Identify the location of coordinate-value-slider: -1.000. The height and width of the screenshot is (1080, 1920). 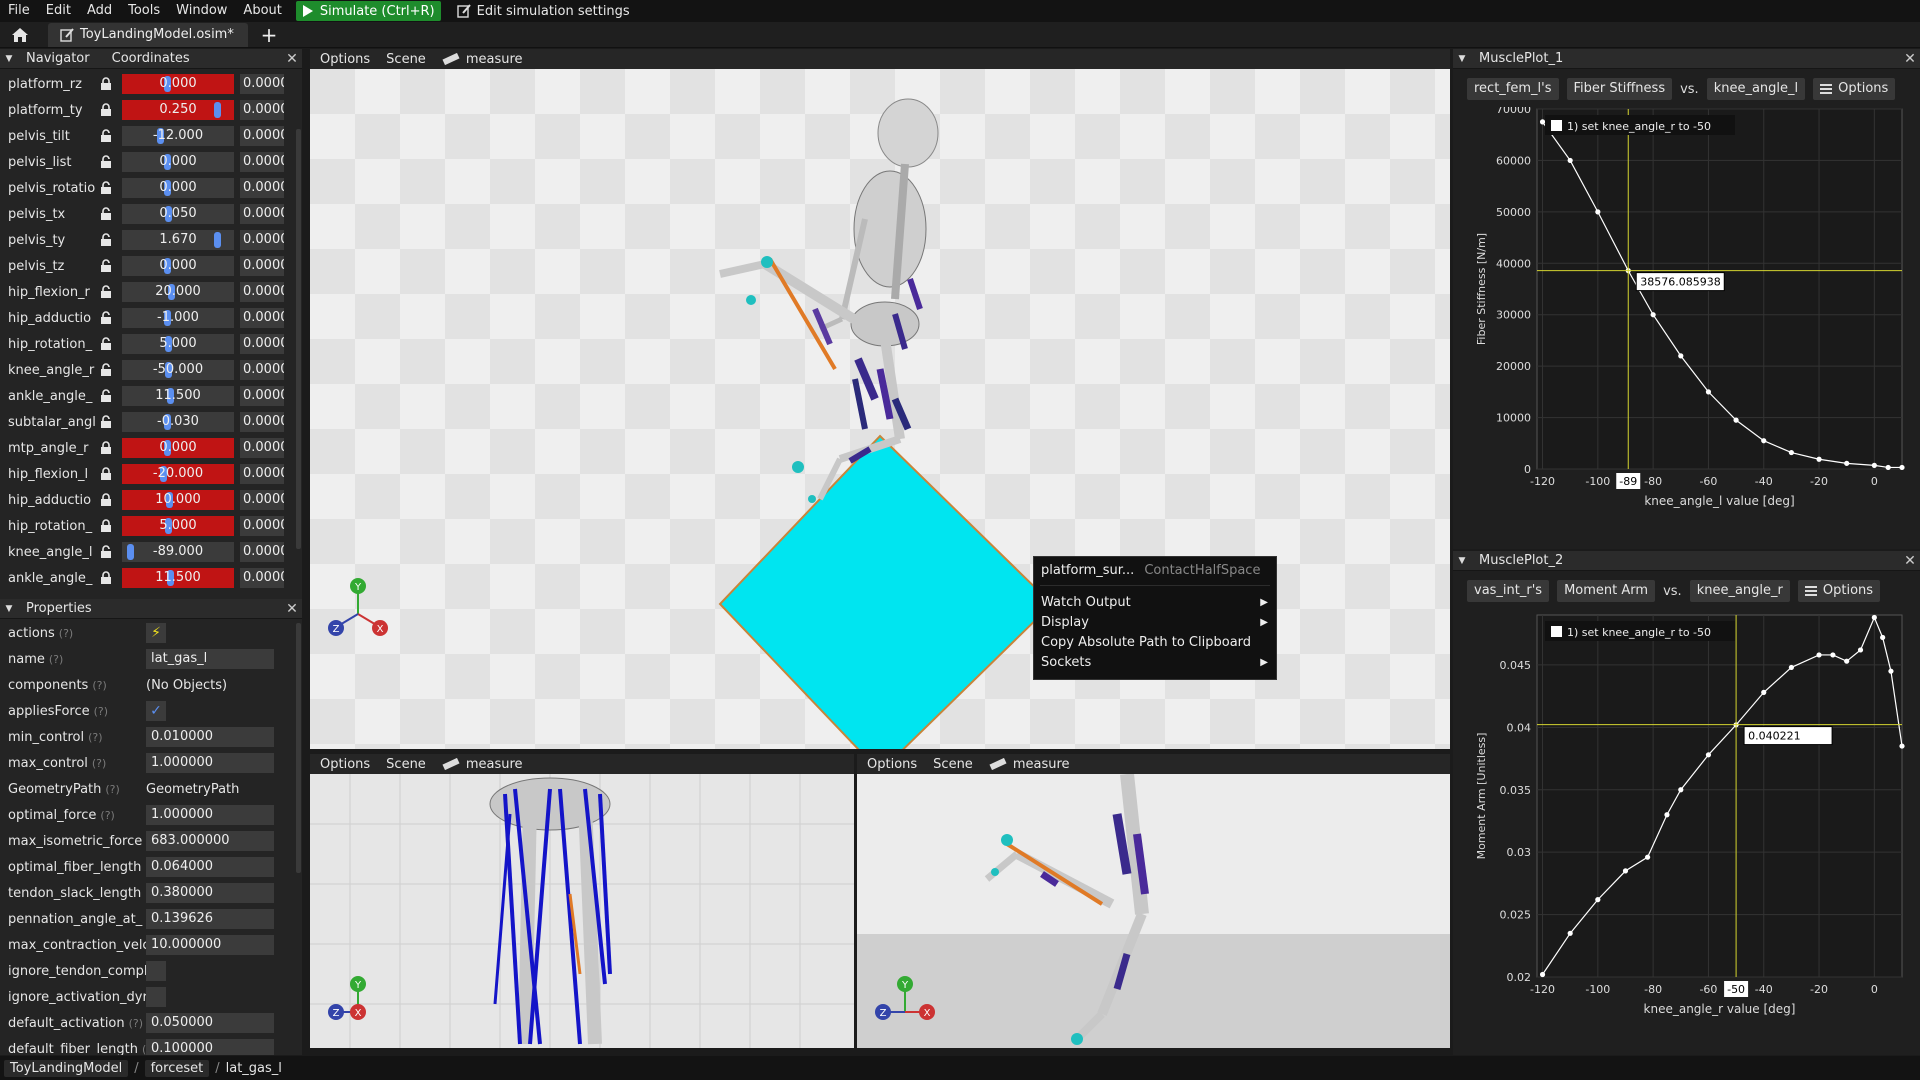
(178, 318).